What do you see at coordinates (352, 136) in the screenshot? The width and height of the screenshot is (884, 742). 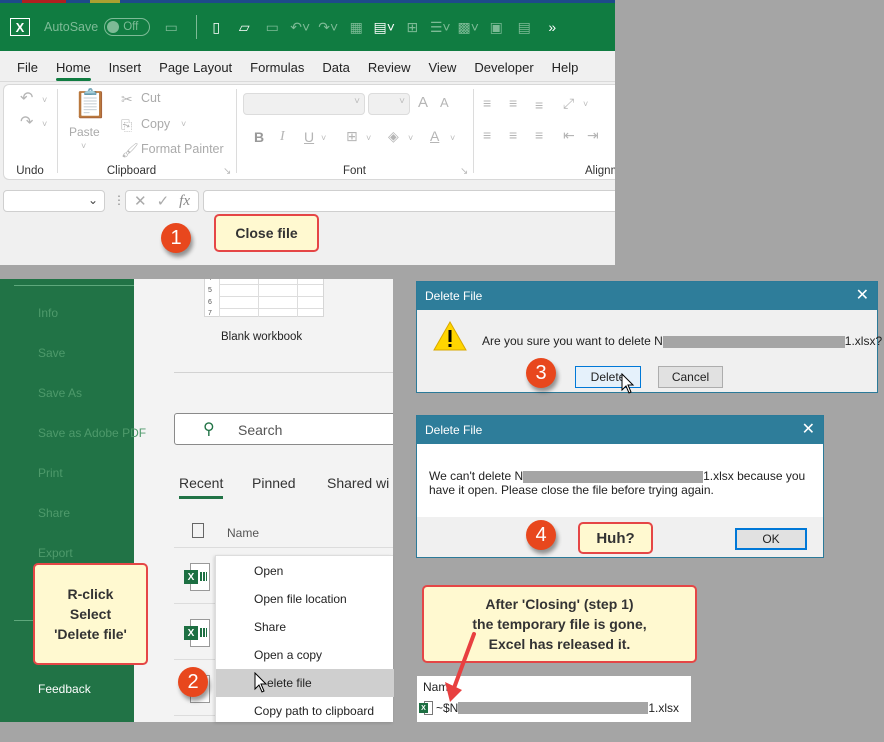 I see `borders-icon: ⊞` at bounding box center [352, 136].